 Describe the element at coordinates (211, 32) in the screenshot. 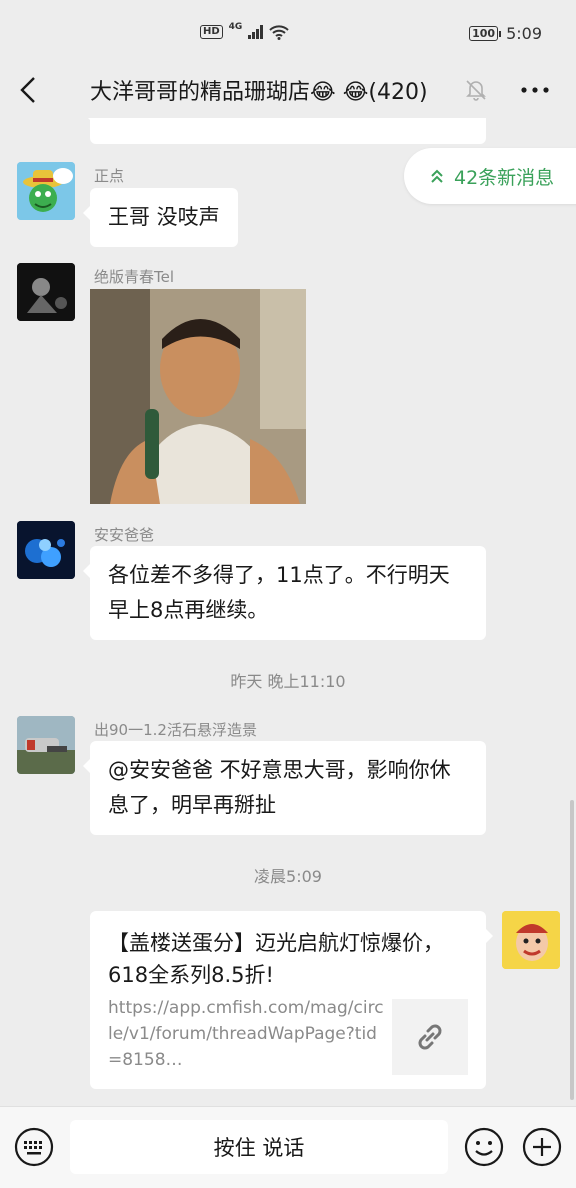

I see `hd-badge: HD` at that location.